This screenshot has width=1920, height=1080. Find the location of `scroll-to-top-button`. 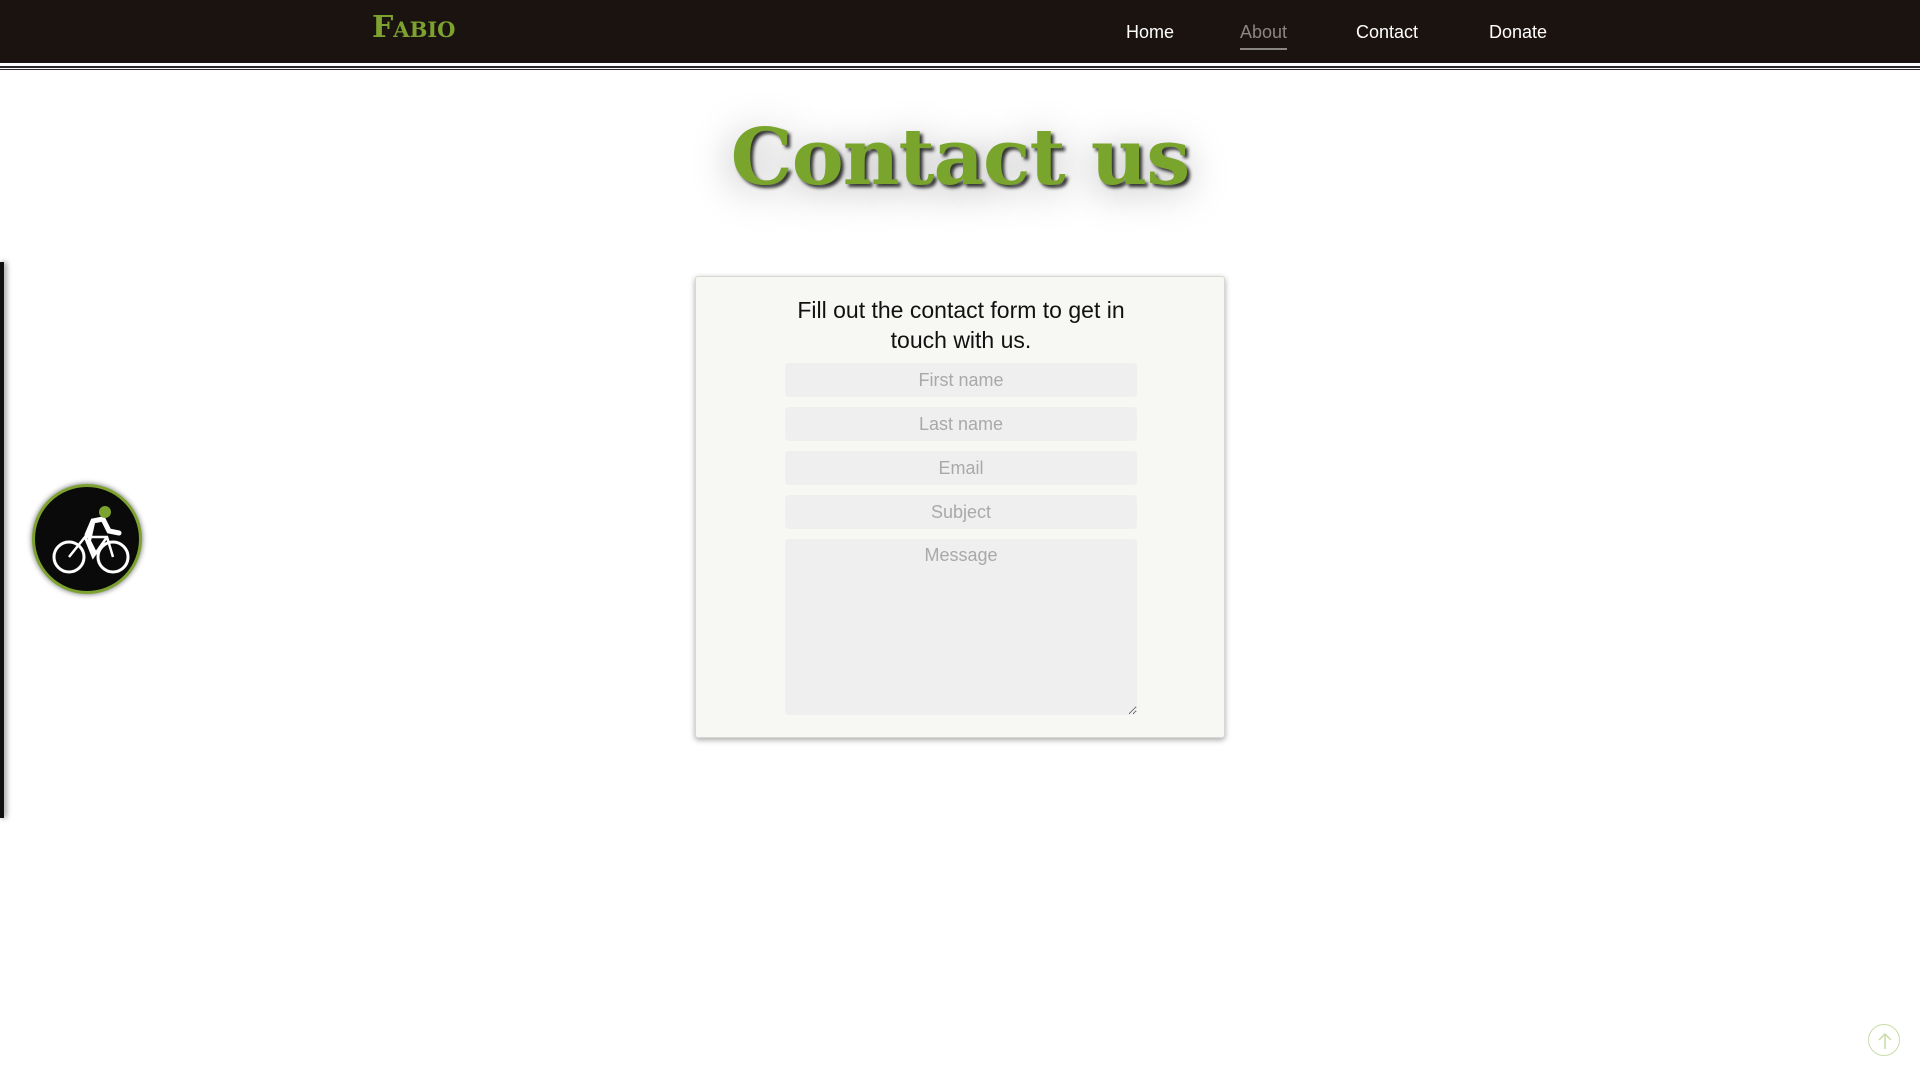

scroll-to-top-button is located at coordinates (1884, 1040).